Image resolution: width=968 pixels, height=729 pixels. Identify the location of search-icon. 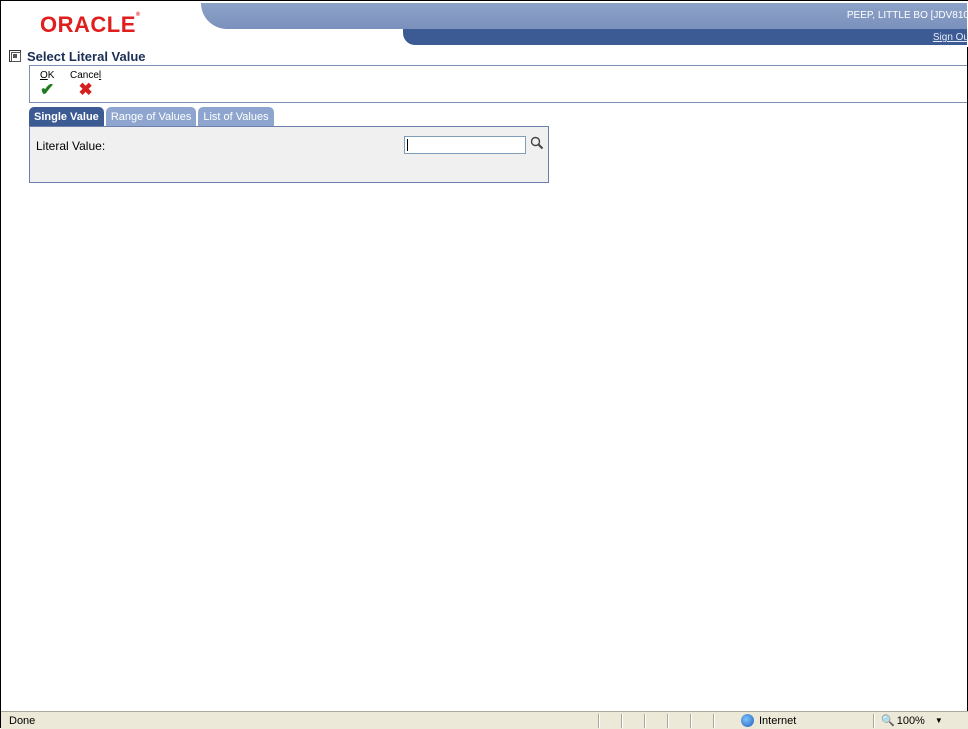
(537, 143).